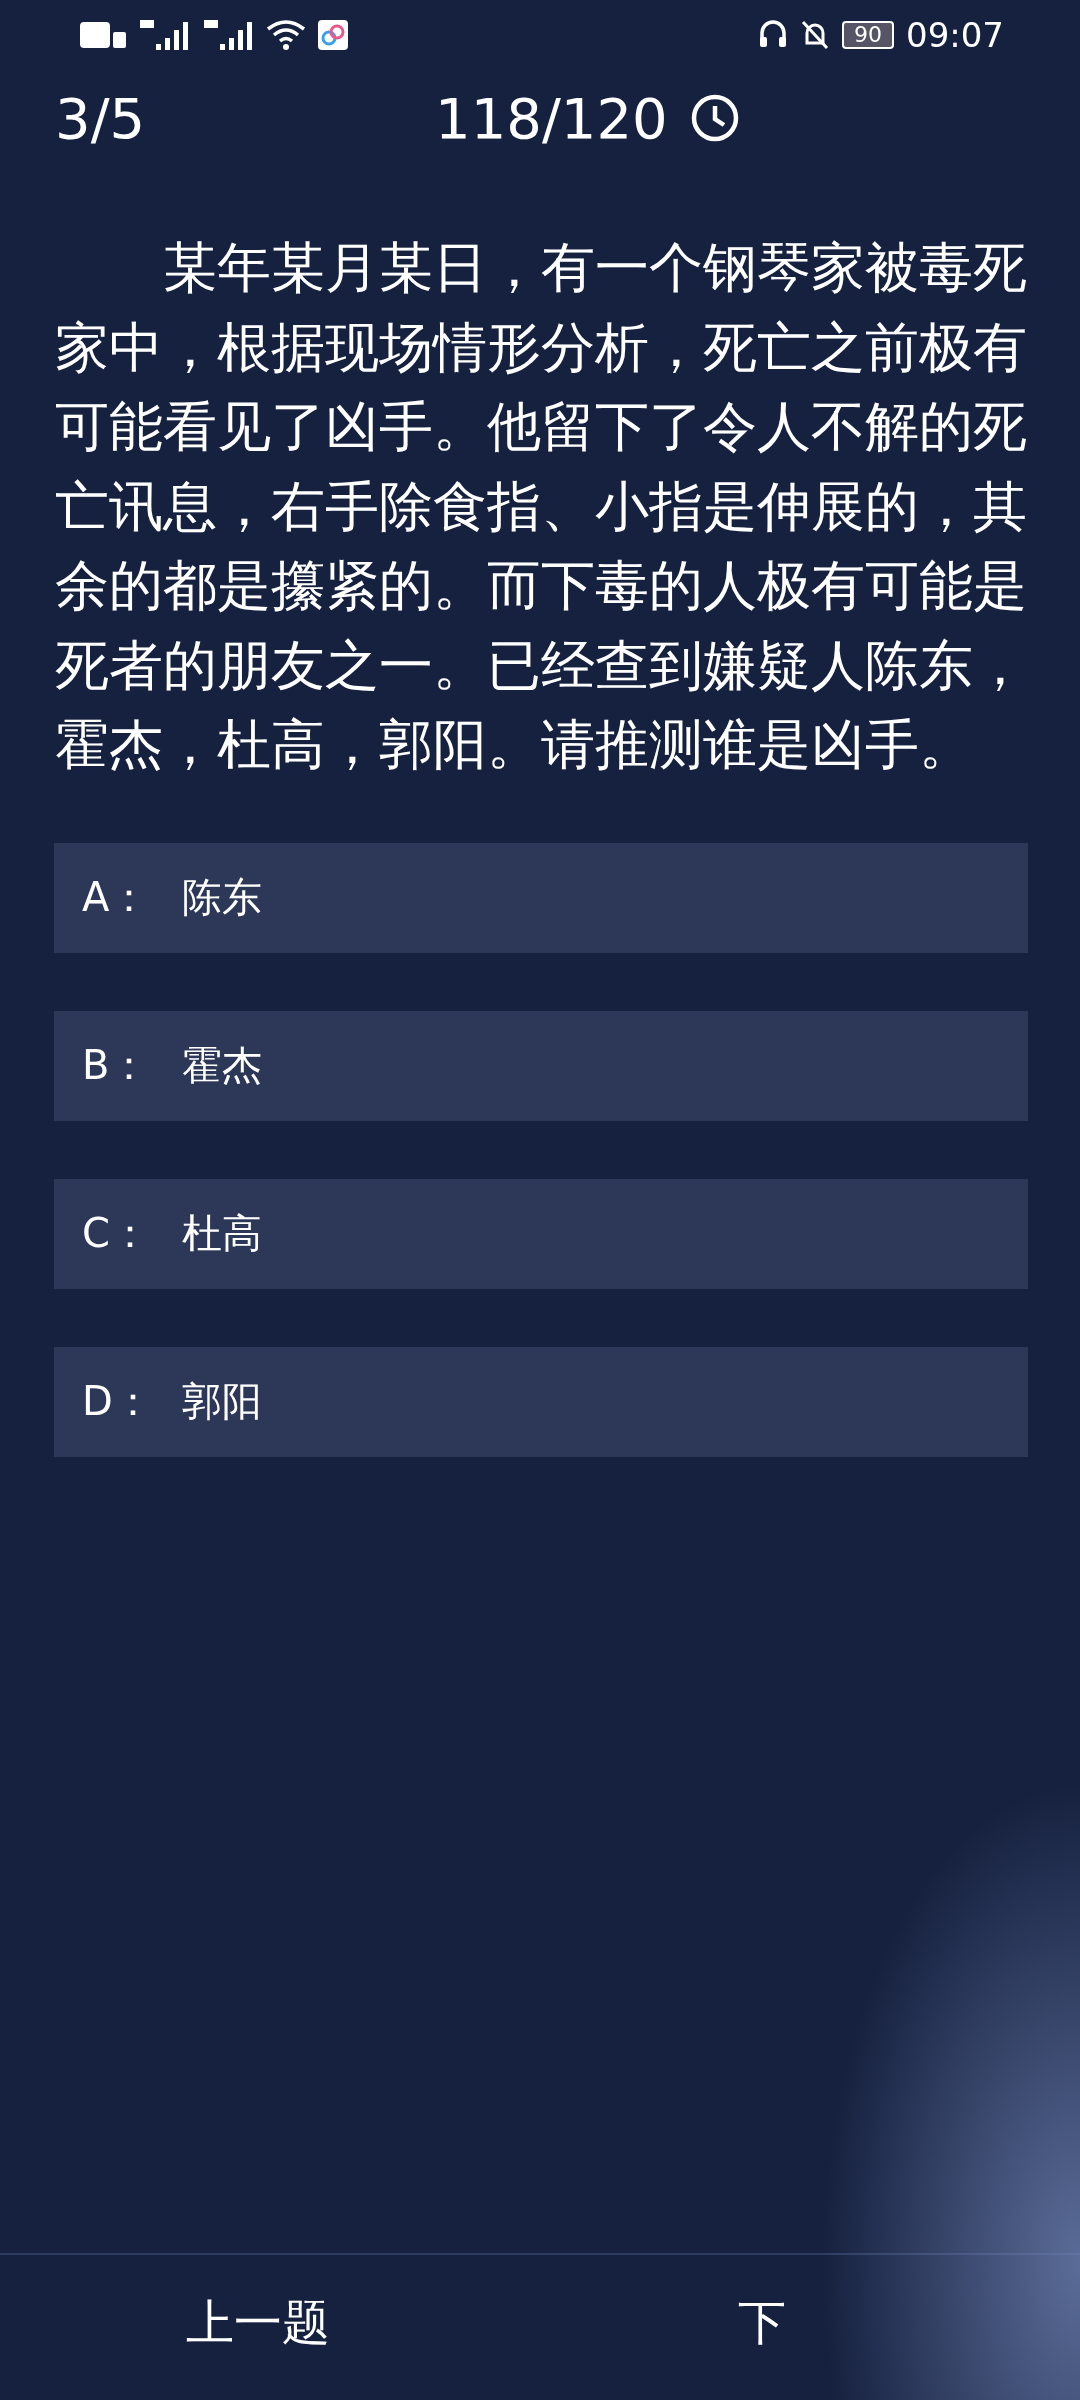  Describe the element at coordinates (551, 118) in the screenshot. I see `timer-text: 118/120` at that location.